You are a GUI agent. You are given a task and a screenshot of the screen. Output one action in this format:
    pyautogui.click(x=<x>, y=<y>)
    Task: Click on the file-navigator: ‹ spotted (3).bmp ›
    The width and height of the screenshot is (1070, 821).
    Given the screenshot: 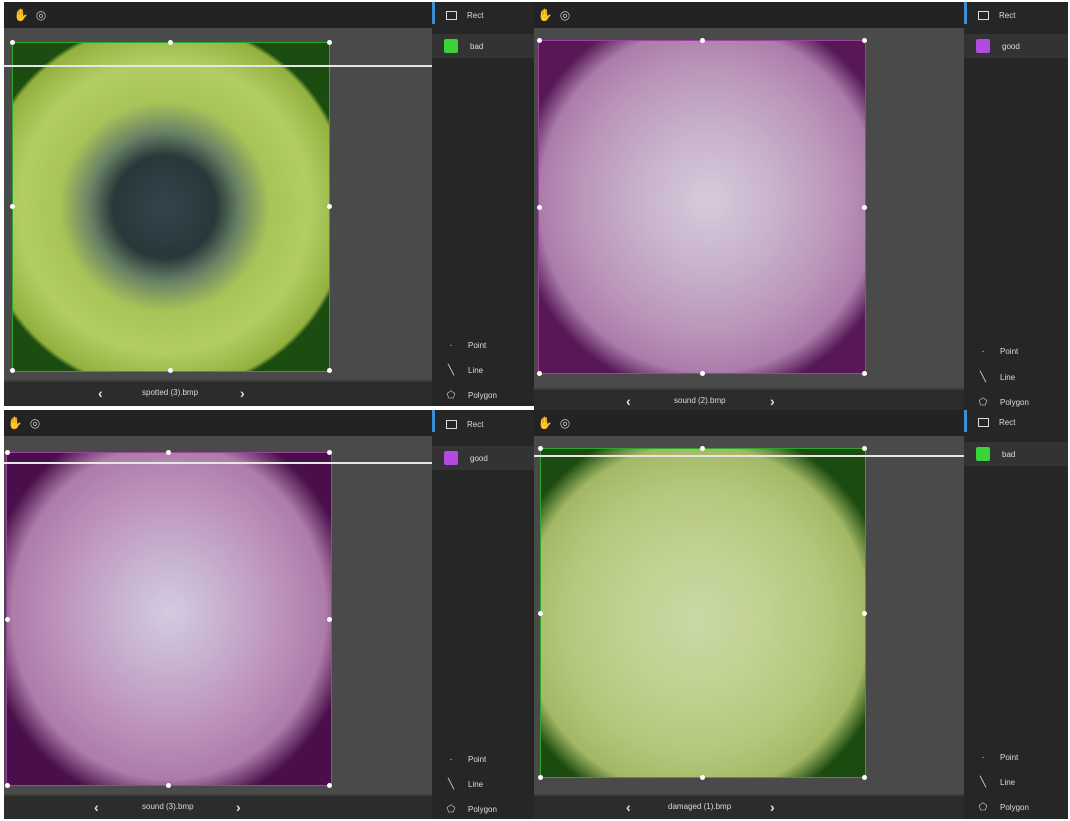 What is the action you would take?
    pyautogui.click(x=218, y=394)
    